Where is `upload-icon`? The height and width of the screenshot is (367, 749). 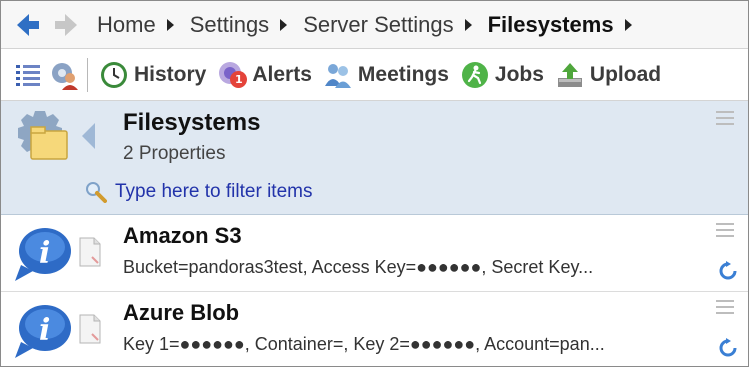 upload-icon is located at coordinates (570, 75).